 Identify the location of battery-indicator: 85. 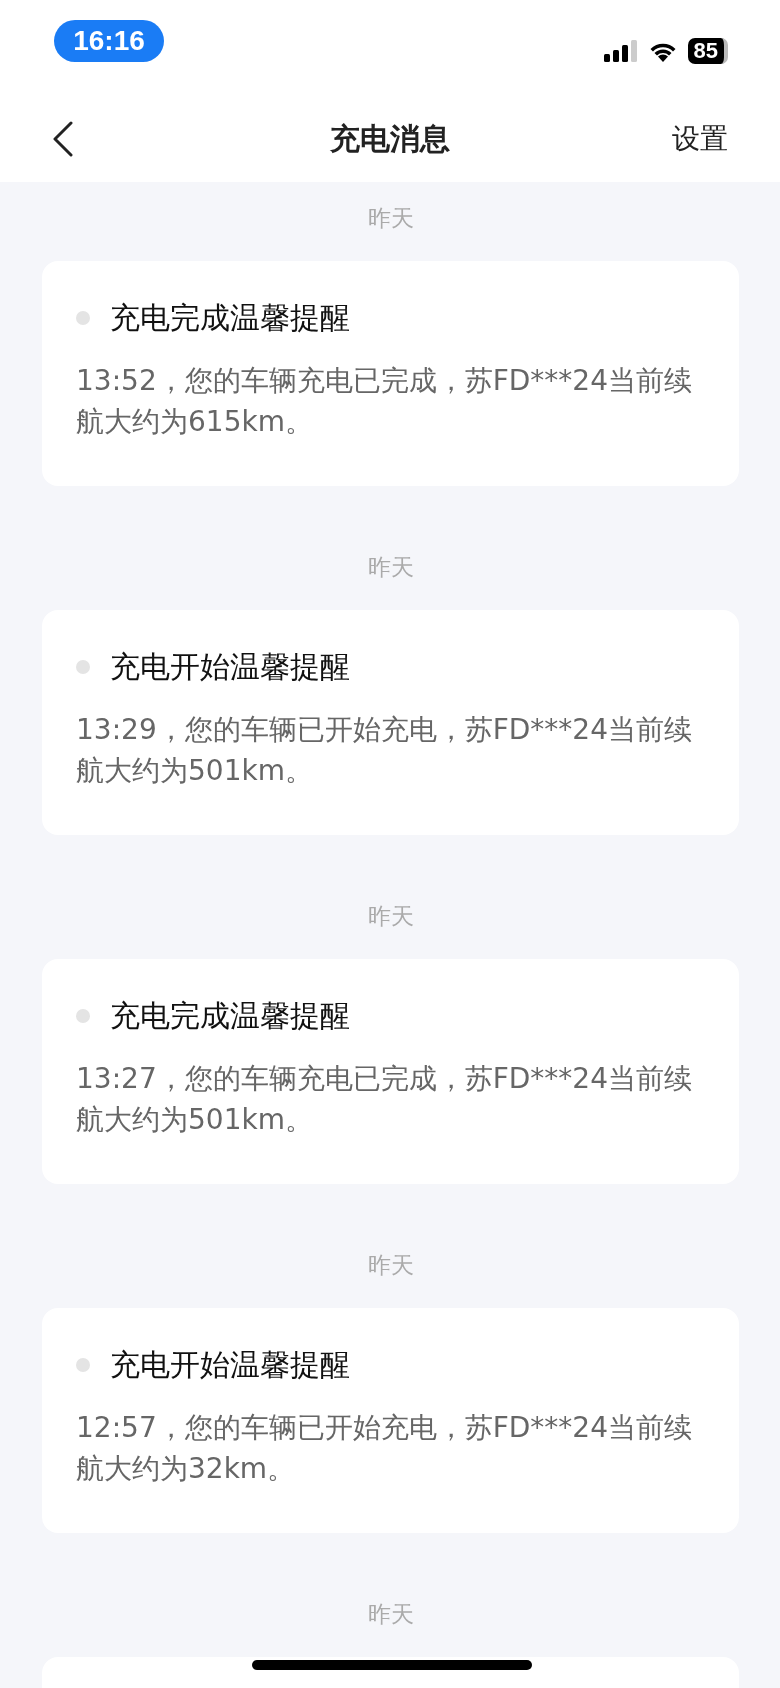
(707, 51).